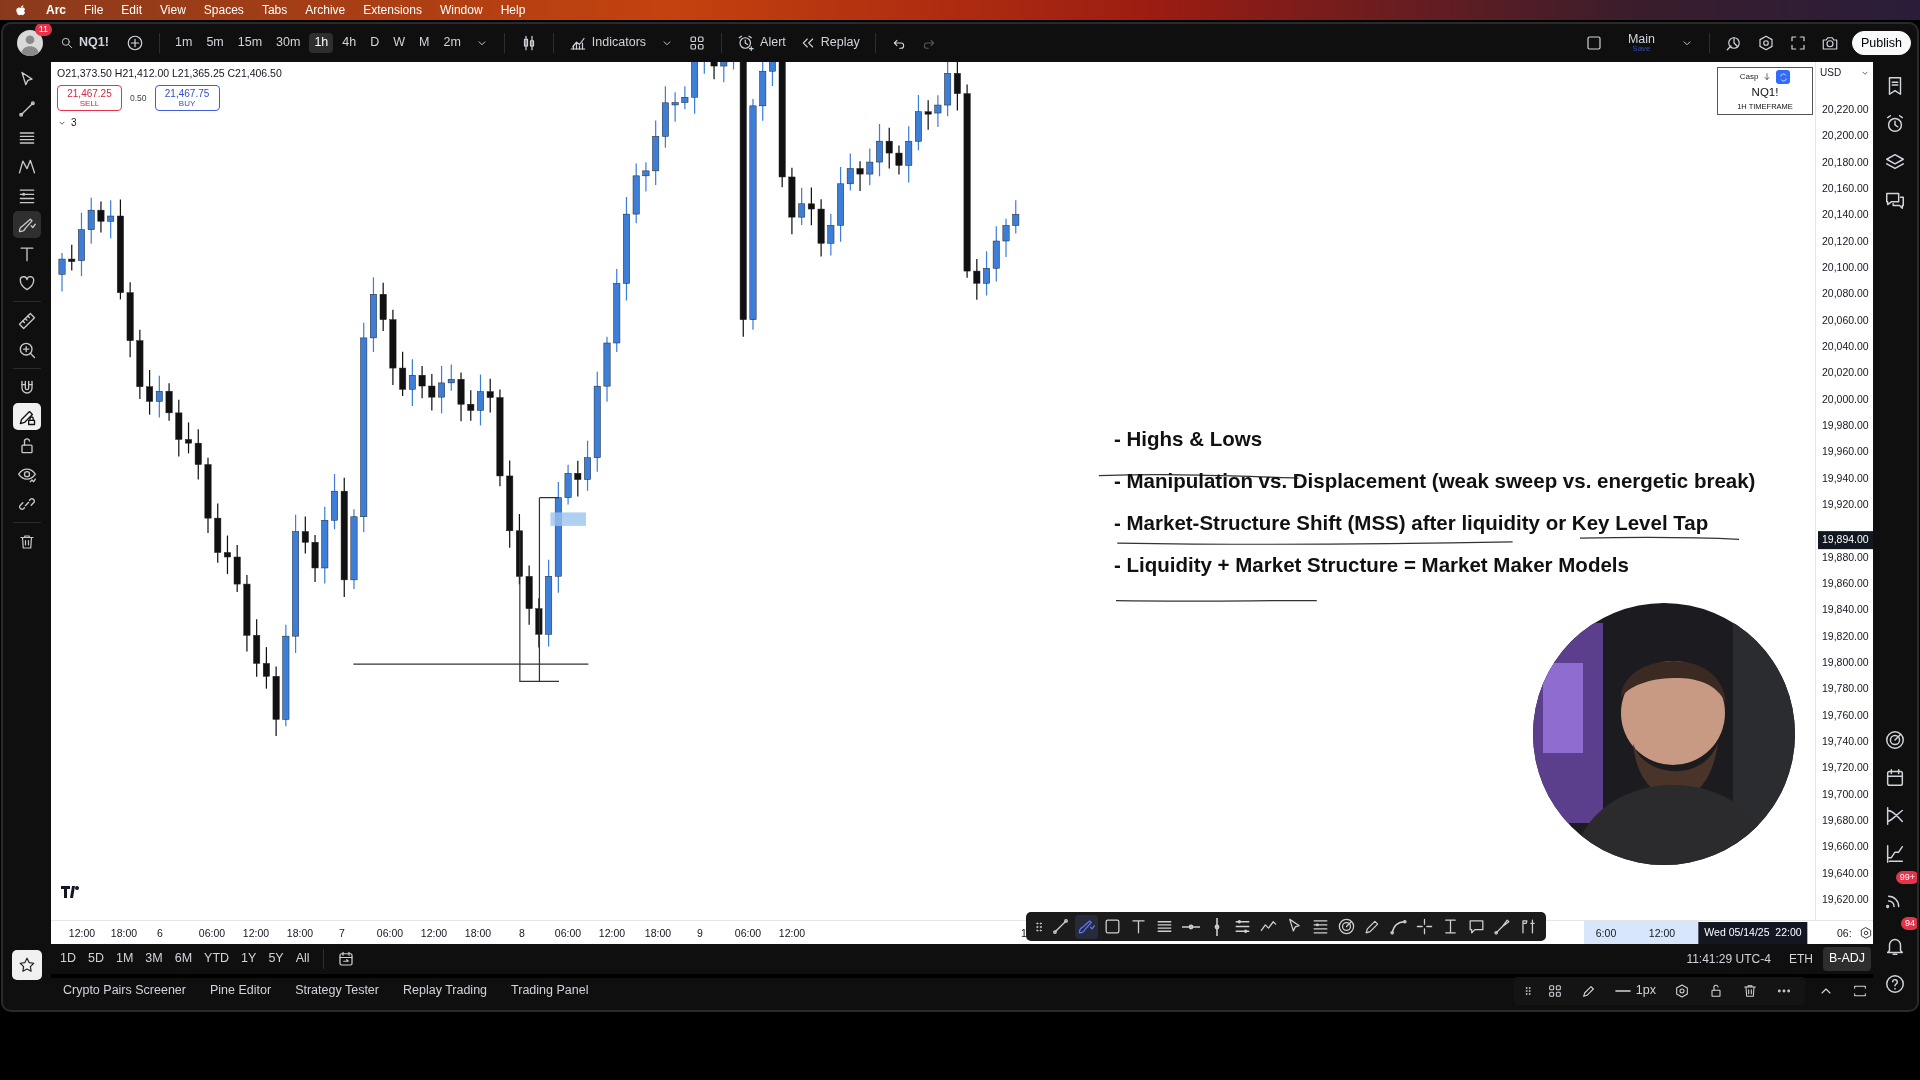  Describe the element at coordinates (829, 43) in the screenshot. I see `replay-button: Replay` at that location.